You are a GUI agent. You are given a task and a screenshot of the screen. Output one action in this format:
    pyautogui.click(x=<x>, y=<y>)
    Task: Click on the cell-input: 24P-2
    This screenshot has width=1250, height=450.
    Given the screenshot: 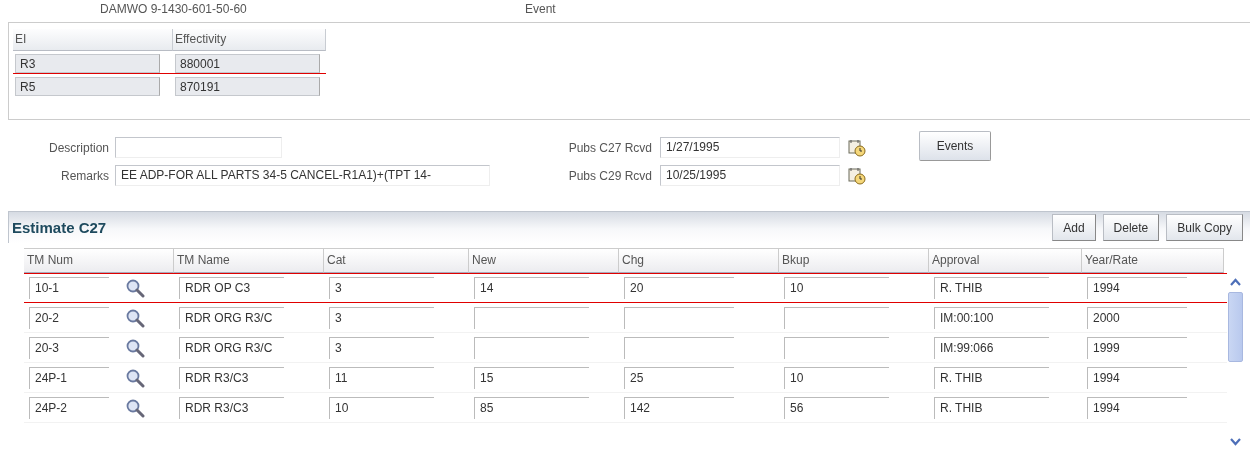 What is the action you would take?
    pyautogui.click(x=69, y=408)
    